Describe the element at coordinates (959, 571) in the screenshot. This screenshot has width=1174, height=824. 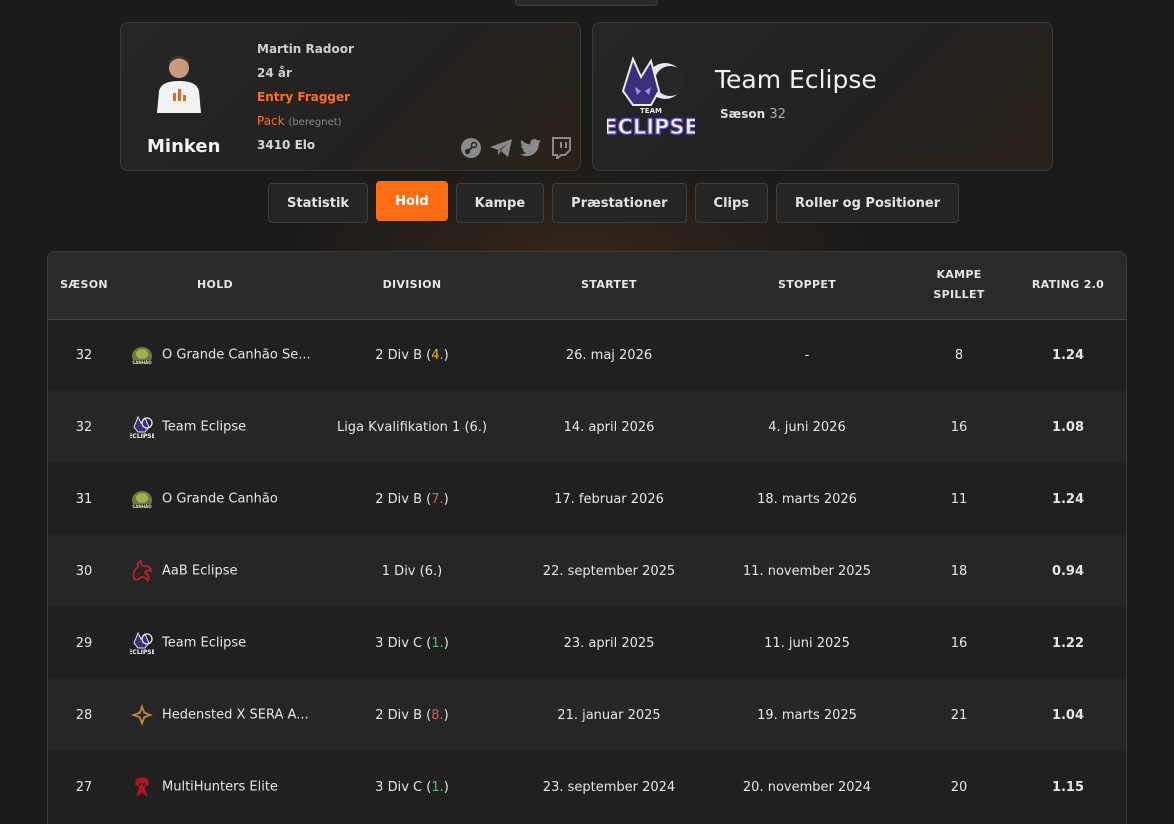
I see `cell-matches: 18` at that location.